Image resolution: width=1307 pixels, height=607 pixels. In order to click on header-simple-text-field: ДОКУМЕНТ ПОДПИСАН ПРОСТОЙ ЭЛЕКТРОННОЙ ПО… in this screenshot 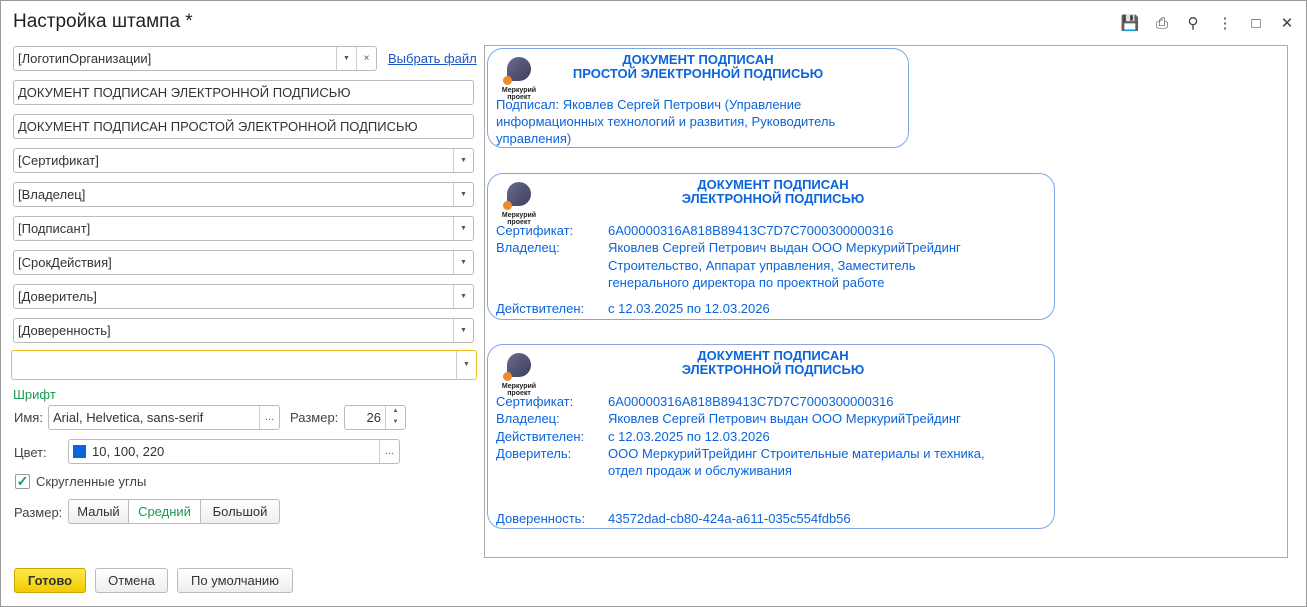, I will do `click(243, 126)`.